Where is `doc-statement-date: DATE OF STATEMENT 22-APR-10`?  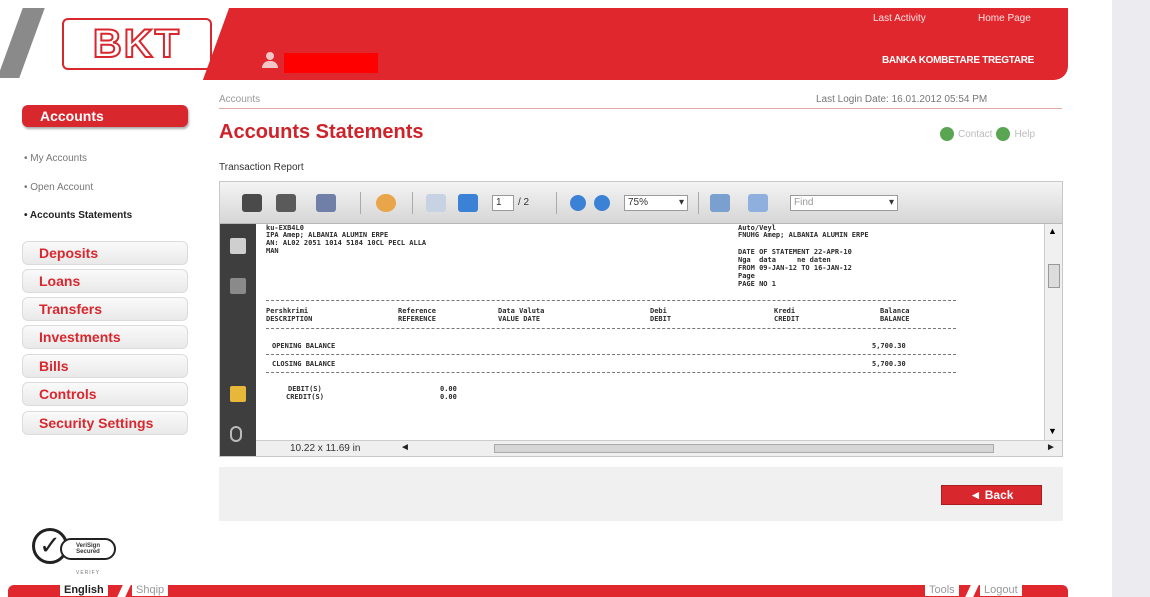 doc-statement-date: DATE OF STATEMENT 22-APR-10 is located at coordinates (795, 252).